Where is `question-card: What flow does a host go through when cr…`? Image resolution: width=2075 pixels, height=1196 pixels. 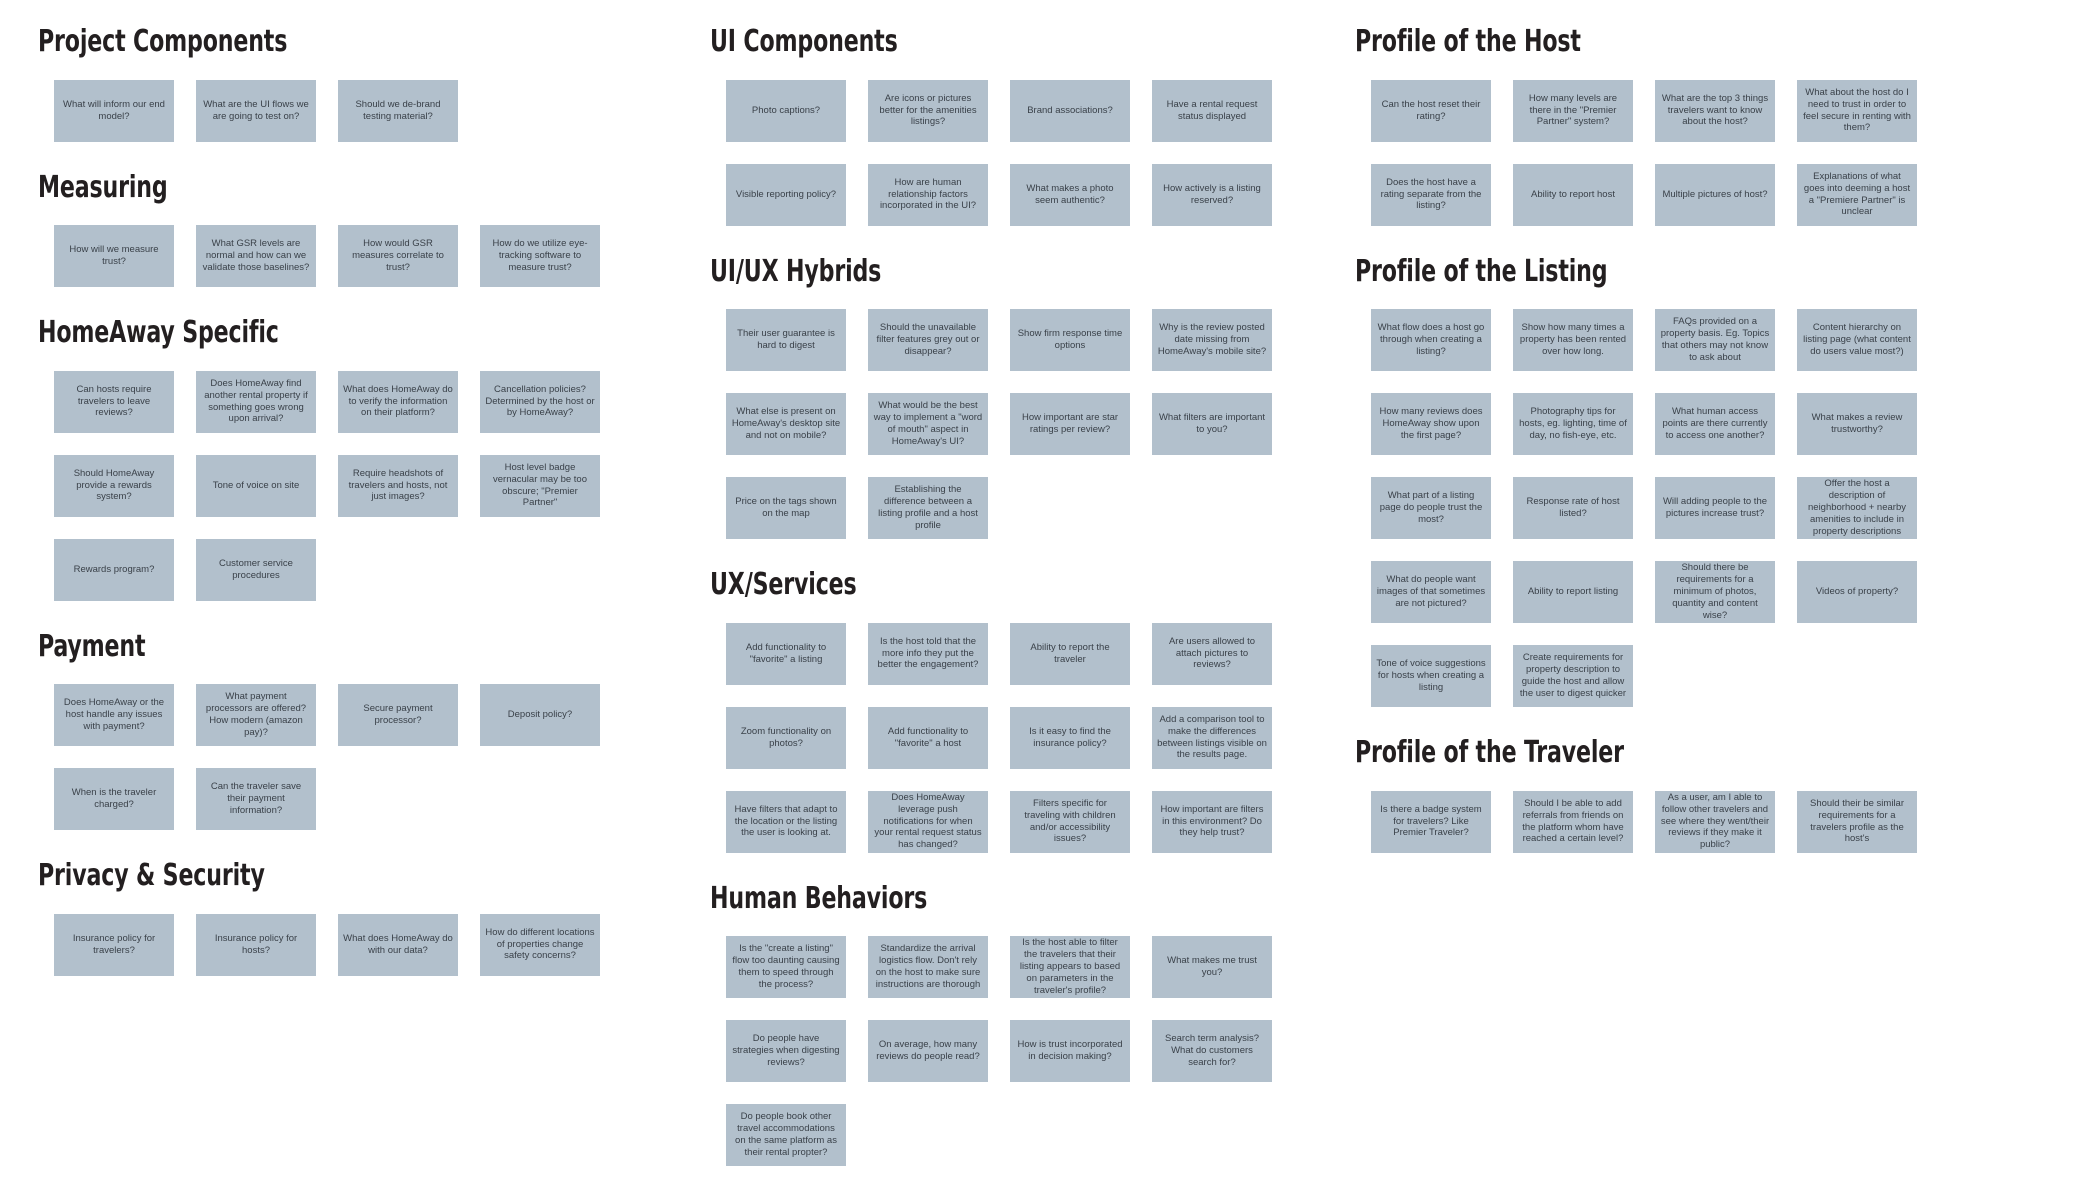 question-card: What flow does a host go through when cr… is located at coordinates (1431, 340).